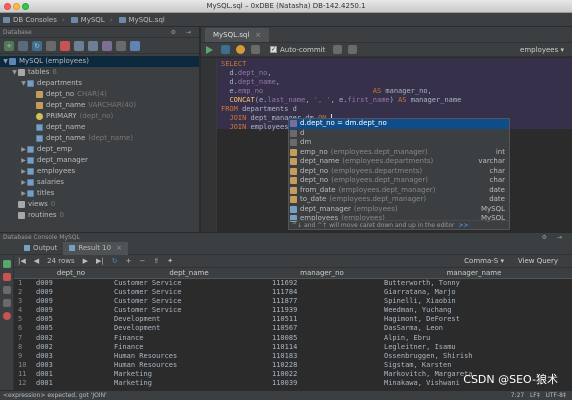  Describe the element at coordinates (121, 45) in the screenshot. I see `filter-icon` at that location.